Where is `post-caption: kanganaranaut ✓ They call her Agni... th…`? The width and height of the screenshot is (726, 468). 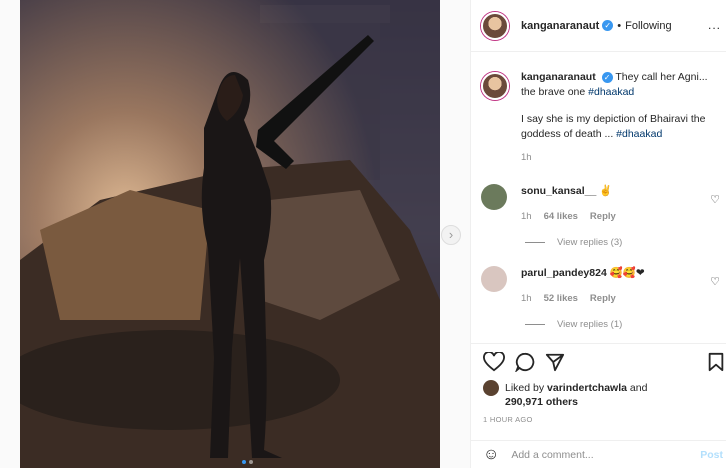 post-caption: kanganaranaut ✓ They call her Agni... th… is located at coordinates (601, 117).